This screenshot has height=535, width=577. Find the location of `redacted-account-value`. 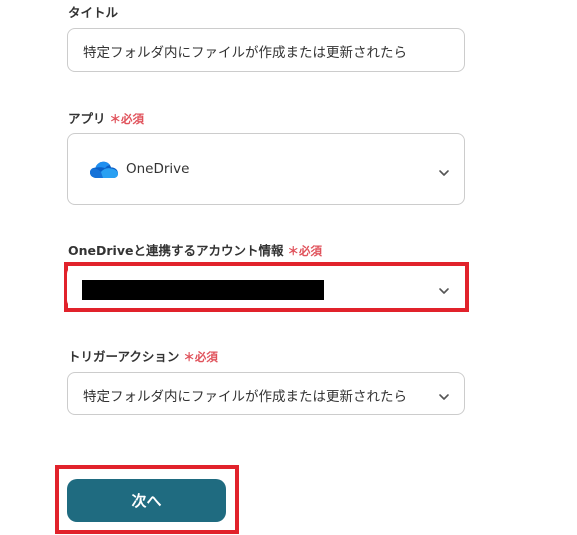

redacted-account-value is located at coordinates (203, 290).